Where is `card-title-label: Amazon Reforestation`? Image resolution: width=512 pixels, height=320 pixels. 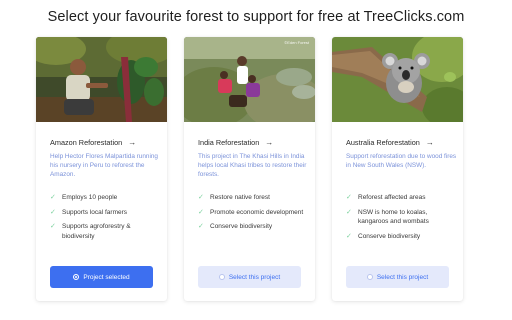
card-title-label: Amazon Reforestation is located at coordinates (86, 142).